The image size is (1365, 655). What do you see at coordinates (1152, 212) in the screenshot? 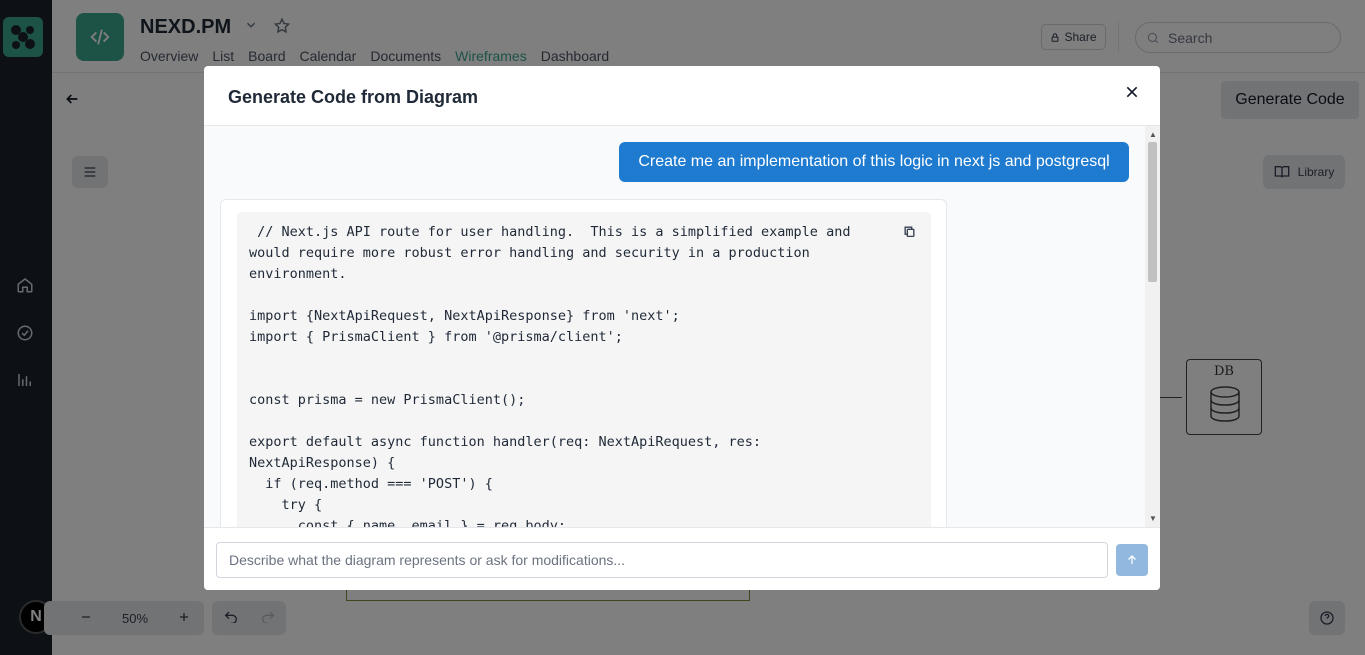
I see `scroll-thumb` at bounding box center [1152, 212].